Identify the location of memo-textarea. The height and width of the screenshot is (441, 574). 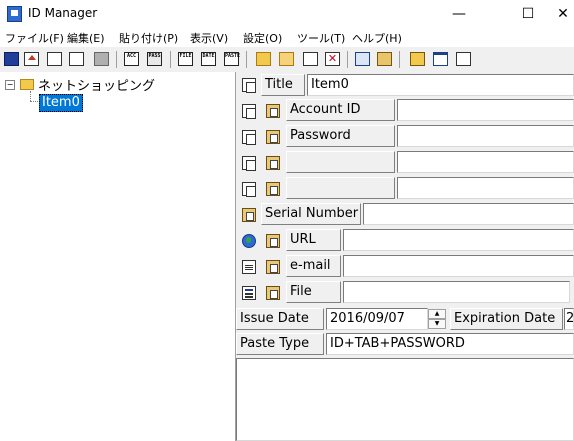
(405, 399).